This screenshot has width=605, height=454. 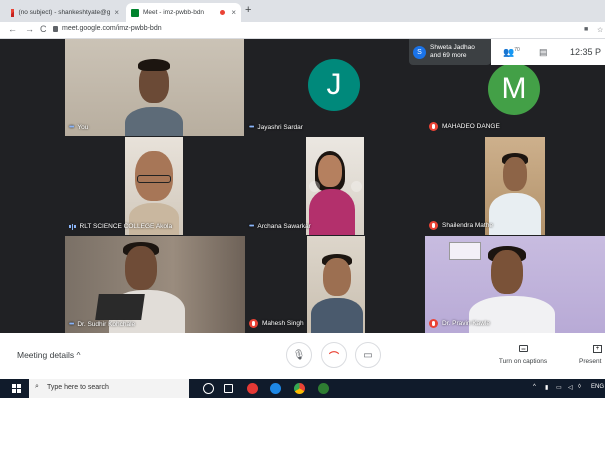 I want to click on tab-label: (no subject) - shankeshtyate@g, so click(x=64, y=12).